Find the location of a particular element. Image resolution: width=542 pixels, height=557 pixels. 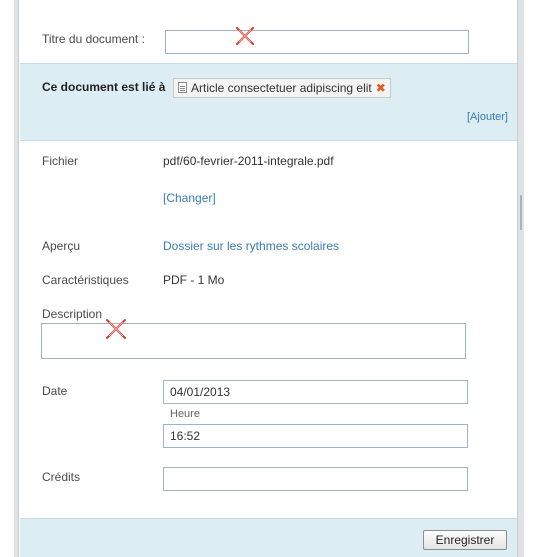

date-input is located at coordinates (315, 392).